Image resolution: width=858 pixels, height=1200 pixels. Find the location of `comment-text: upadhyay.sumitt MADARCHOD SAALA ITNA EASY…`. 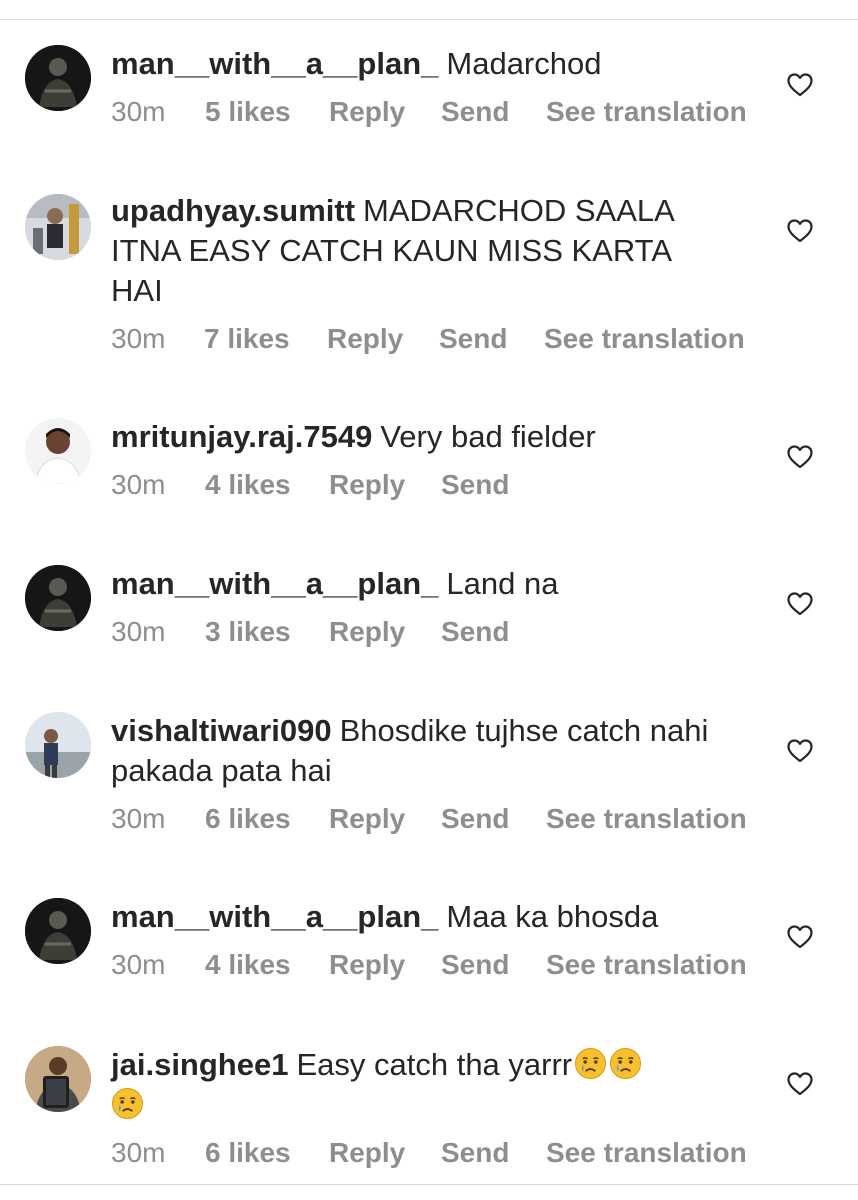

comment-text: upadhyay.sumitt MADARCHOD SAALA ITNA EASY… is located at coordinates (411, 251).